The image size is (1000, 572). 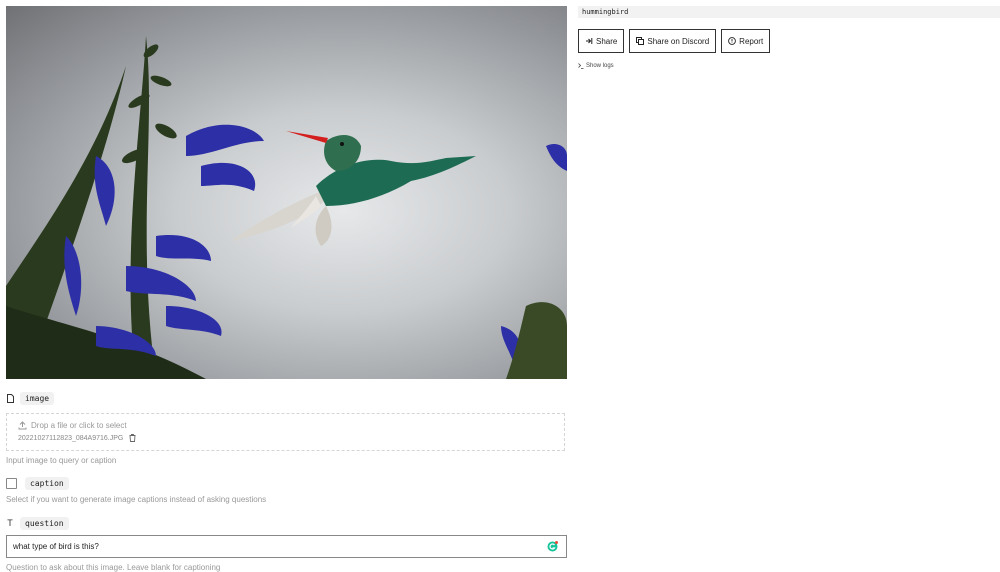 I want to click on share-discord-button: Share on Discord, so click(x=673, y=41).